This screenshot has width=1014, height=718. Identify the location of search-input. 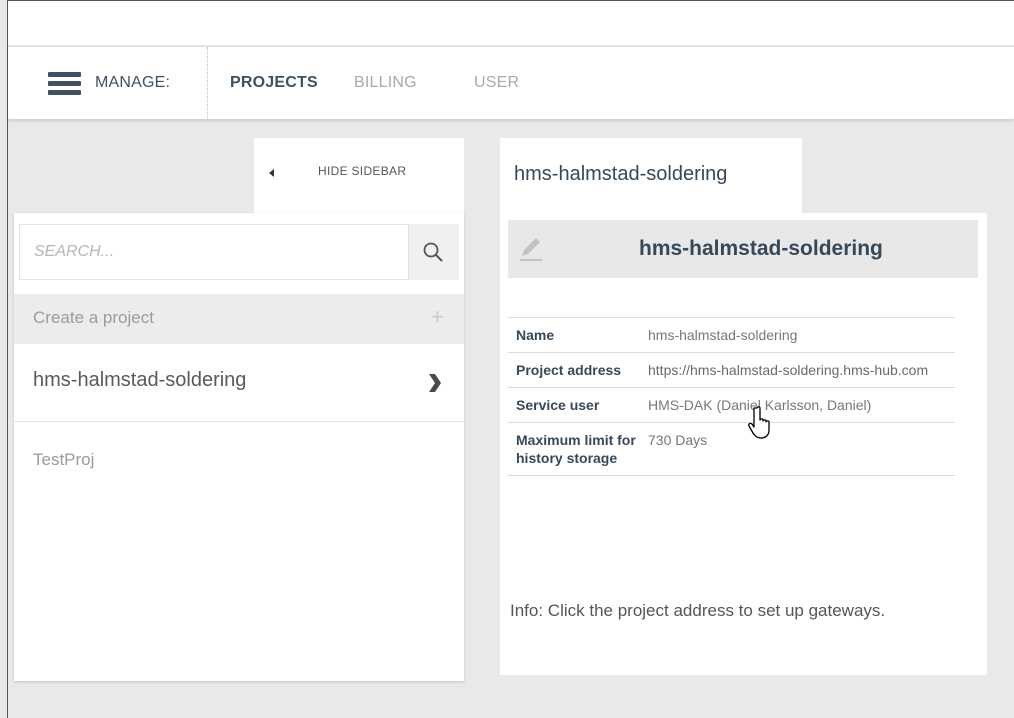
(214, 252).